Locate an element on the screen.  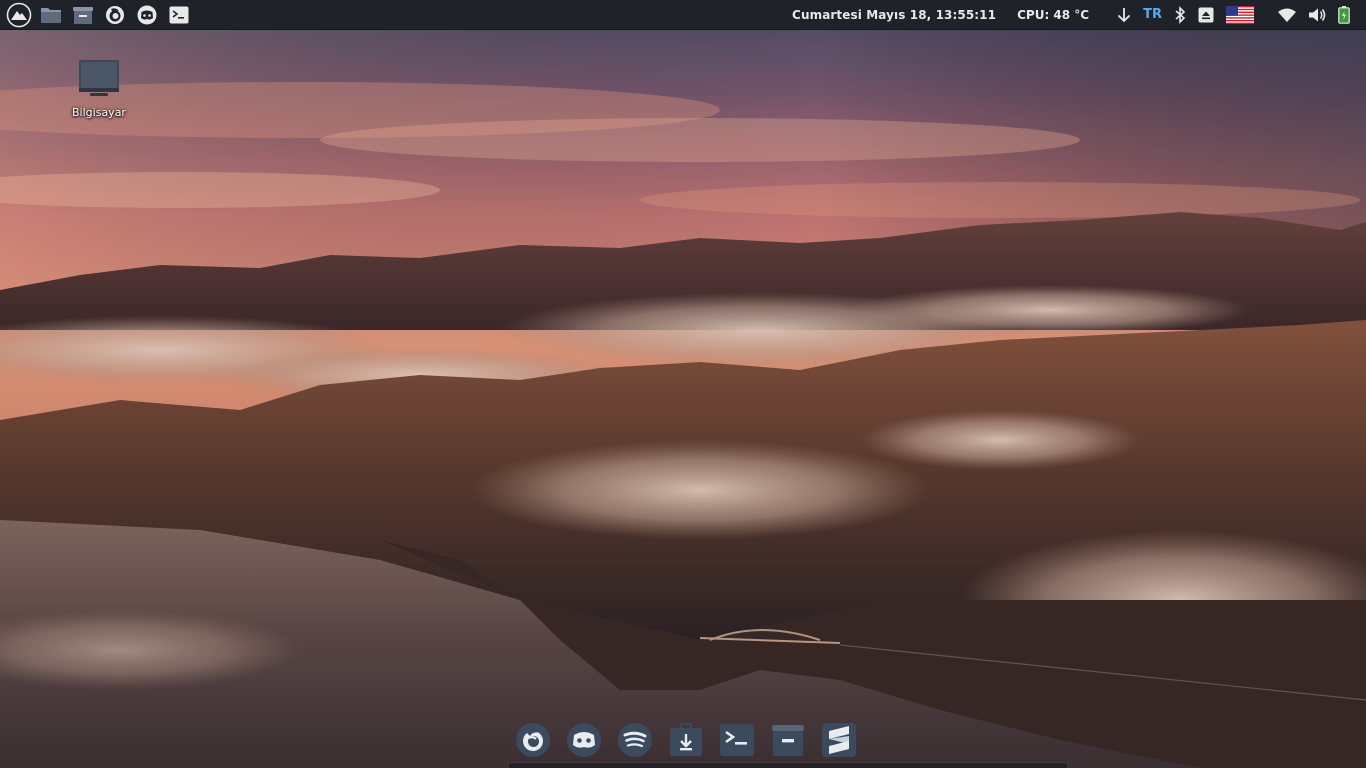
spotify-icon is located at coordinates (635, 740).